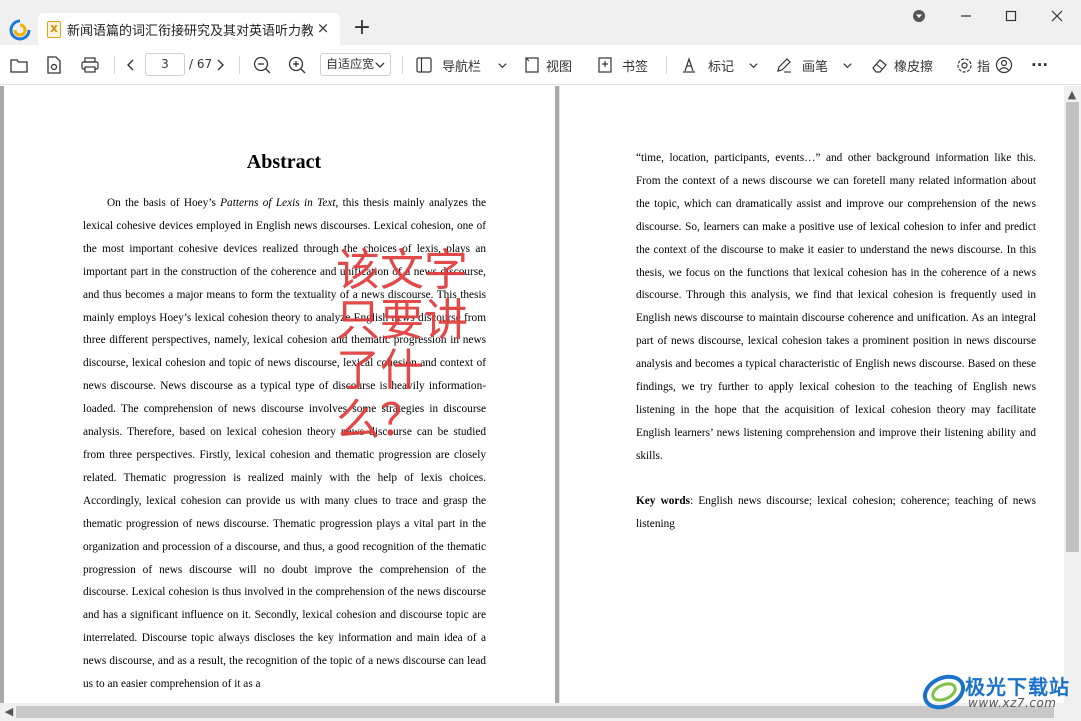 This screenshot has height=721, width=1081. Describe the element at coordinates (424, 65) in the screenshot. I see `sidebar-icon` at that location.